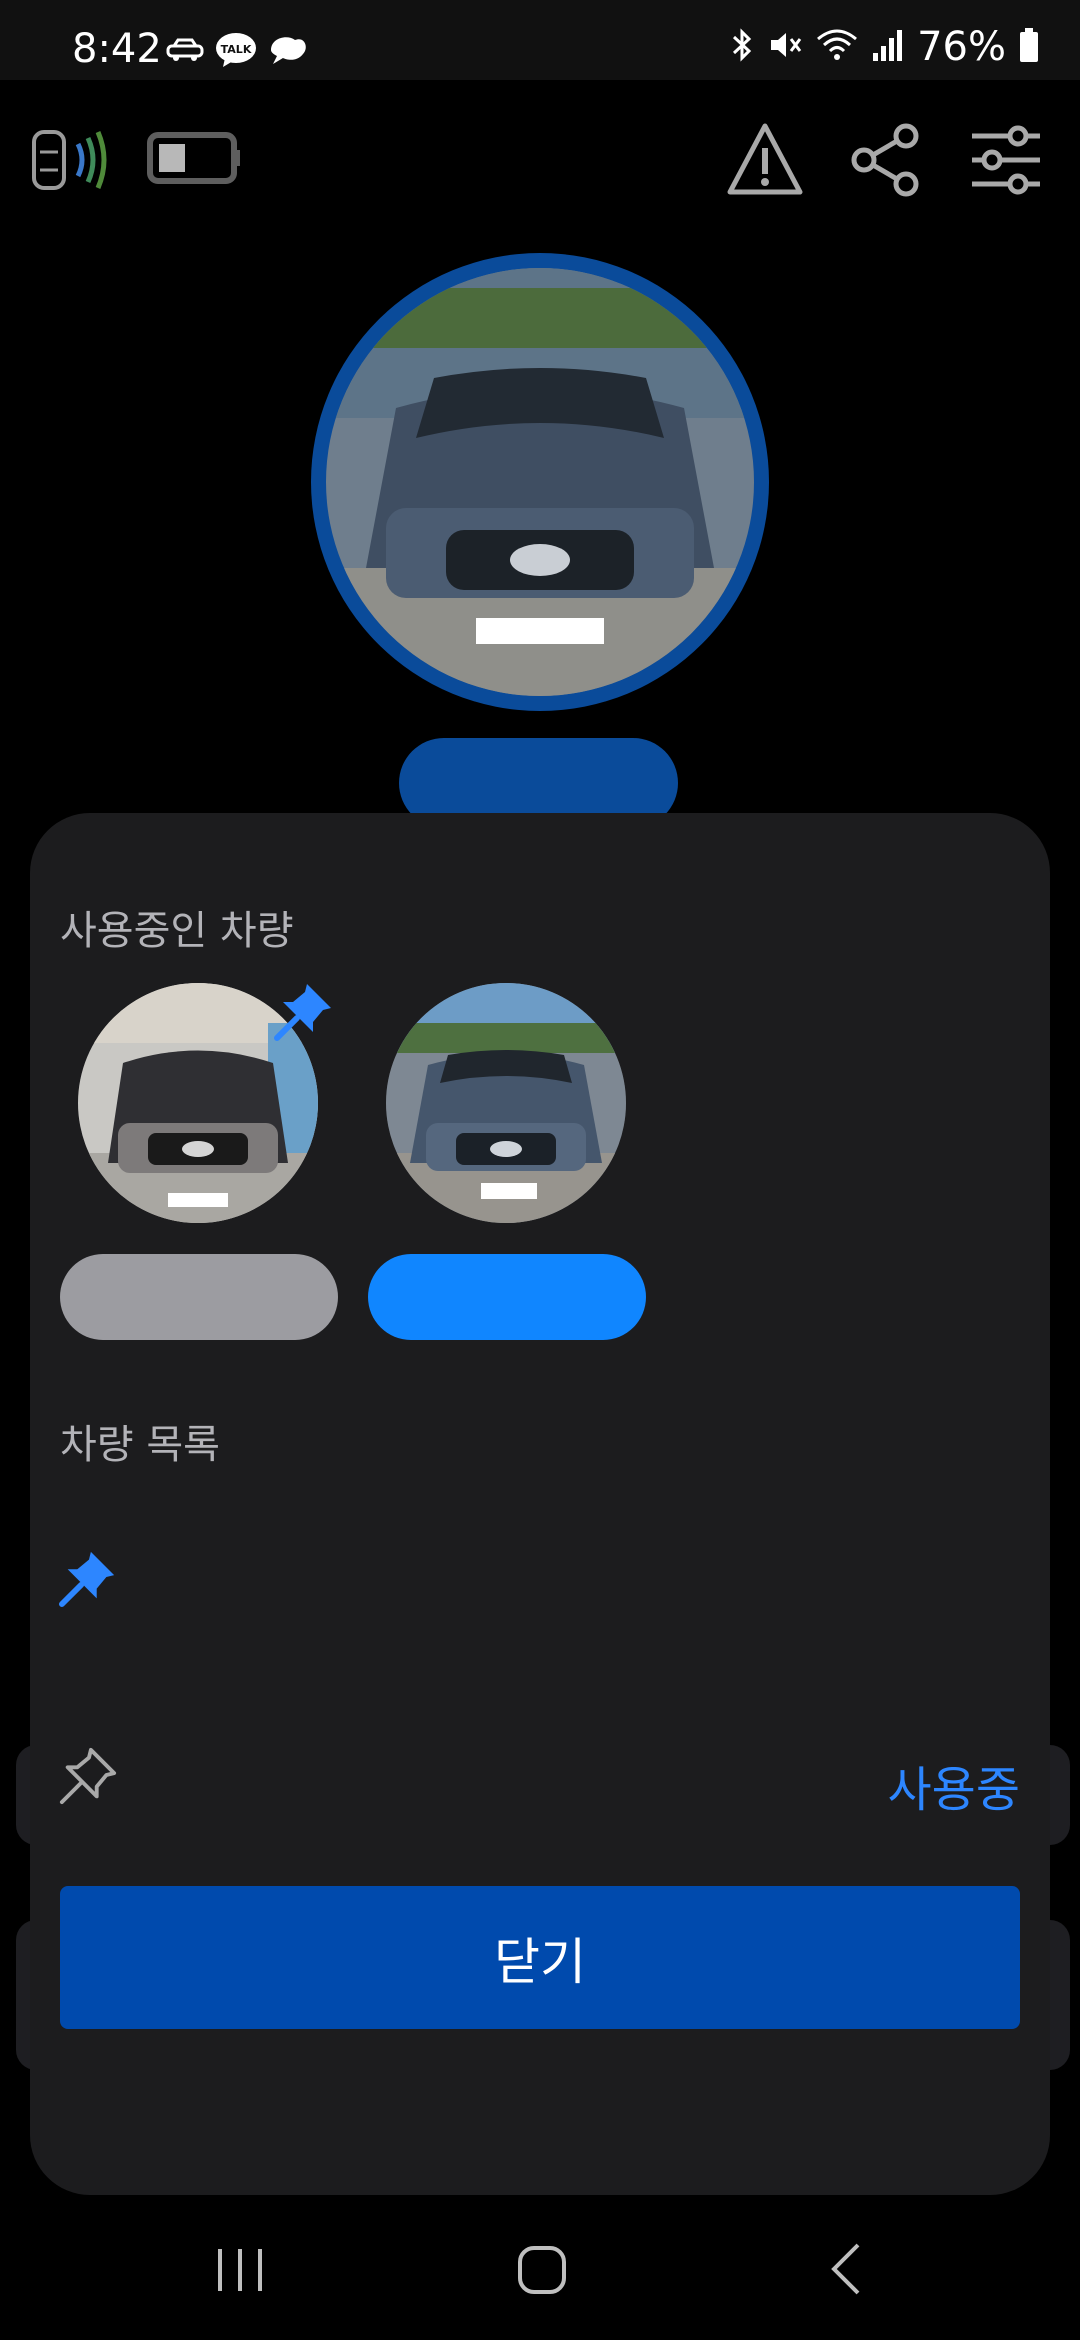 This screenshot has width=1080, height=2340. I want to click on recent-apps-icon, so click(240, 2272).